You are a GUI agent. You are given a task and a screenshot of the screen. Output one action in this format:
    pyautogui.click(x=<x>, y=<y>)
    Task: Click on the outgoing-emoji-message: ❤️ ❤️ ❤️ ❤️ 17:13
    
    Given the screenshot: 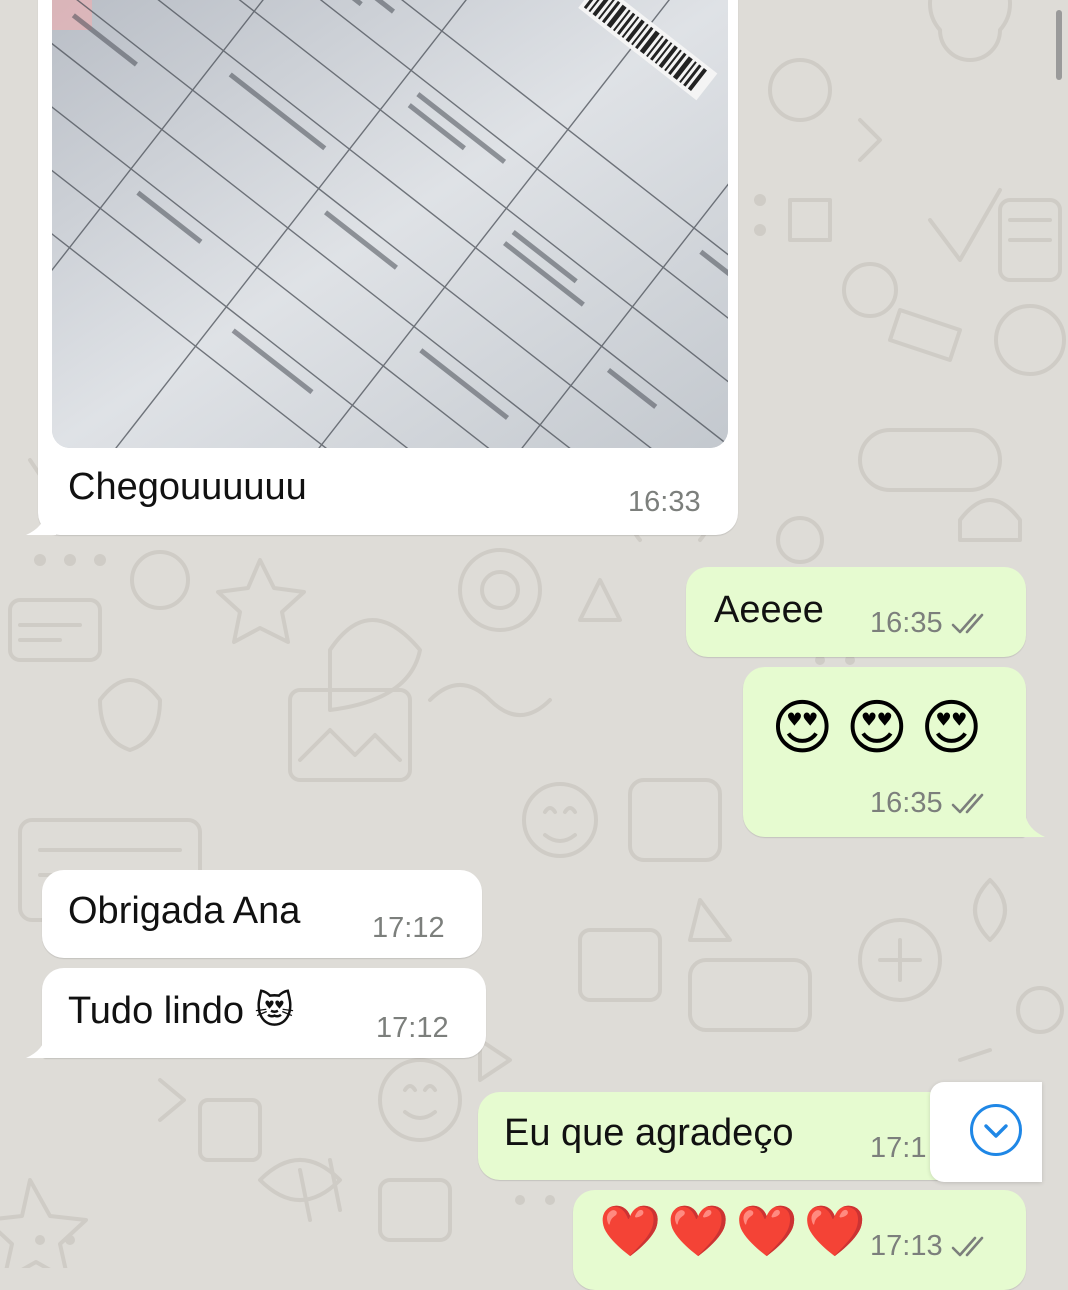 What is the action you would take?
    pyautogui.click(x=799, y=1240)
    